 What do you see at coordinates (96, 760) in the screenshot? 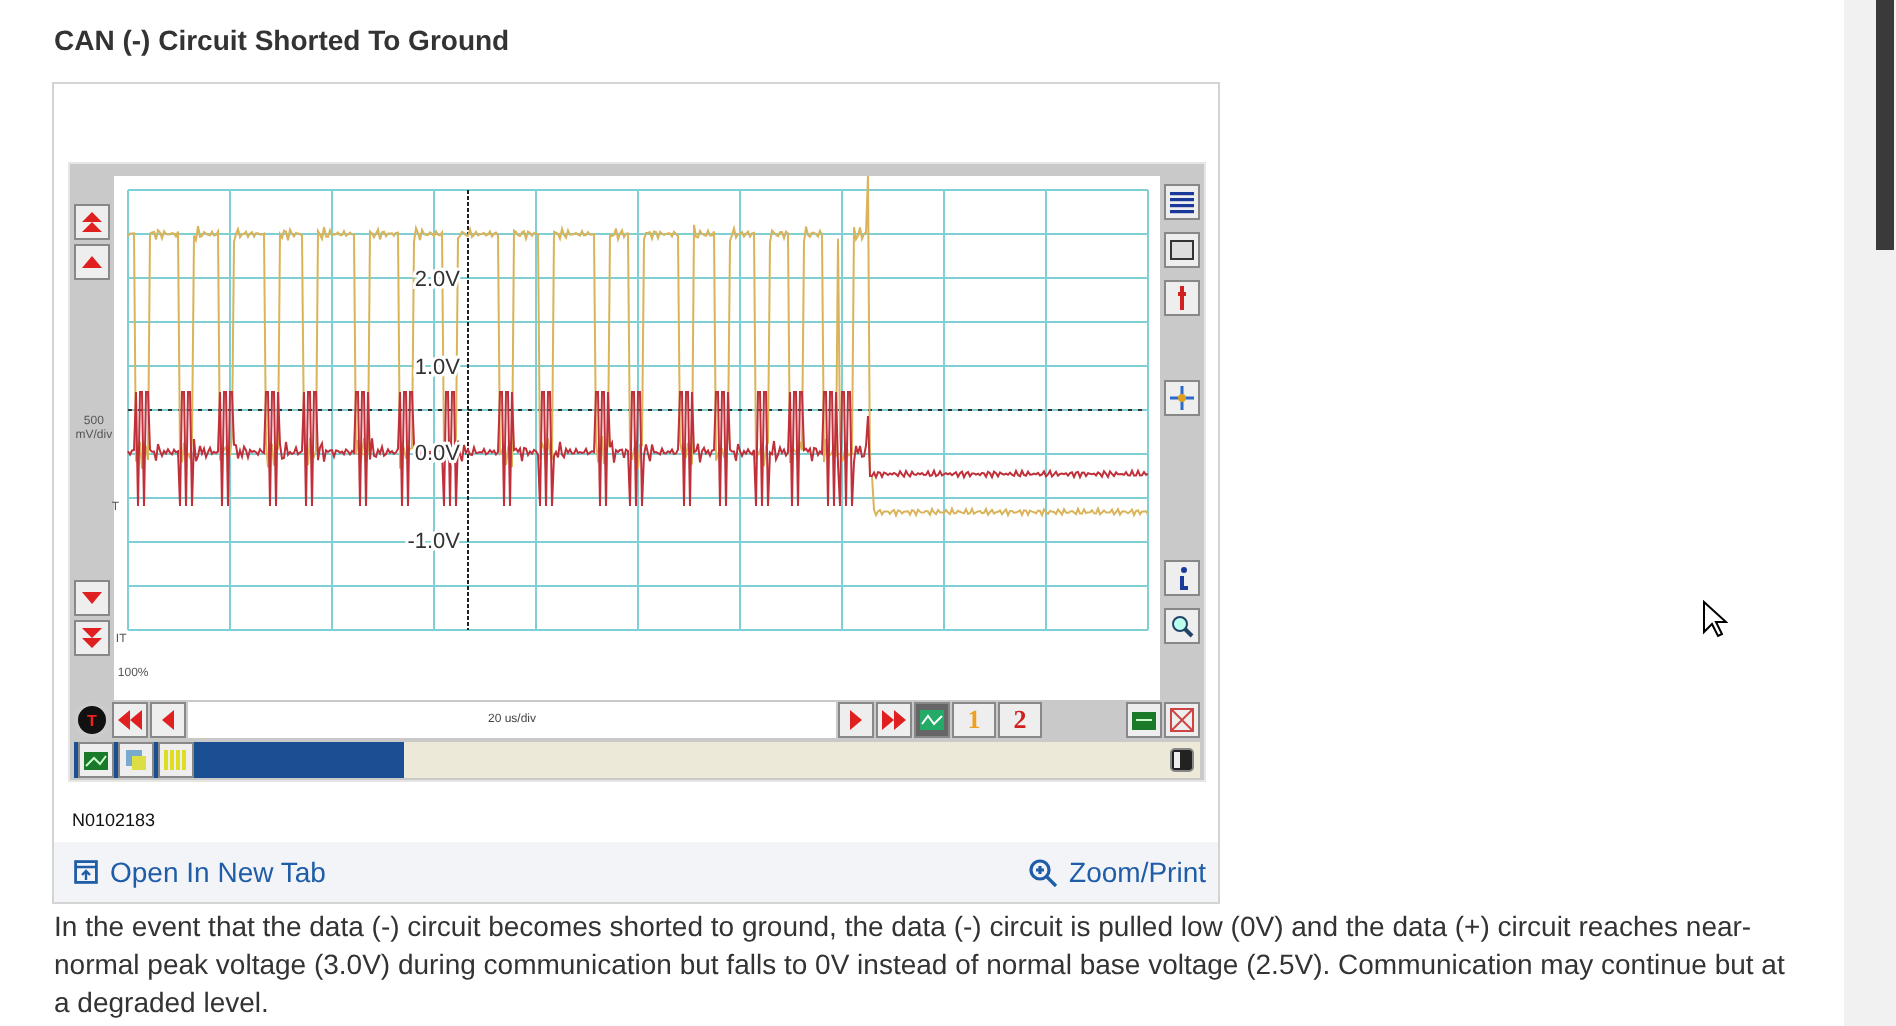
I see `chart-icon` at bounding box center [96, 760].